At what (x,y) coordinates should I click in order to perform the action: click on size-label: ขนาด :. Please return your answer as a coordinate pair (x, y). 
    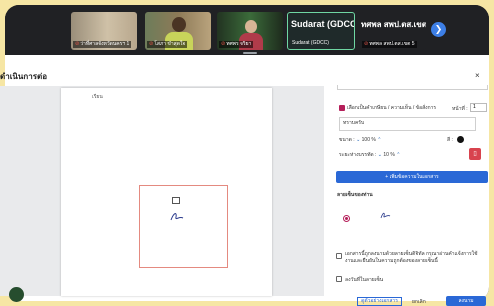
    Looking at the image, I should click on (347, 140).